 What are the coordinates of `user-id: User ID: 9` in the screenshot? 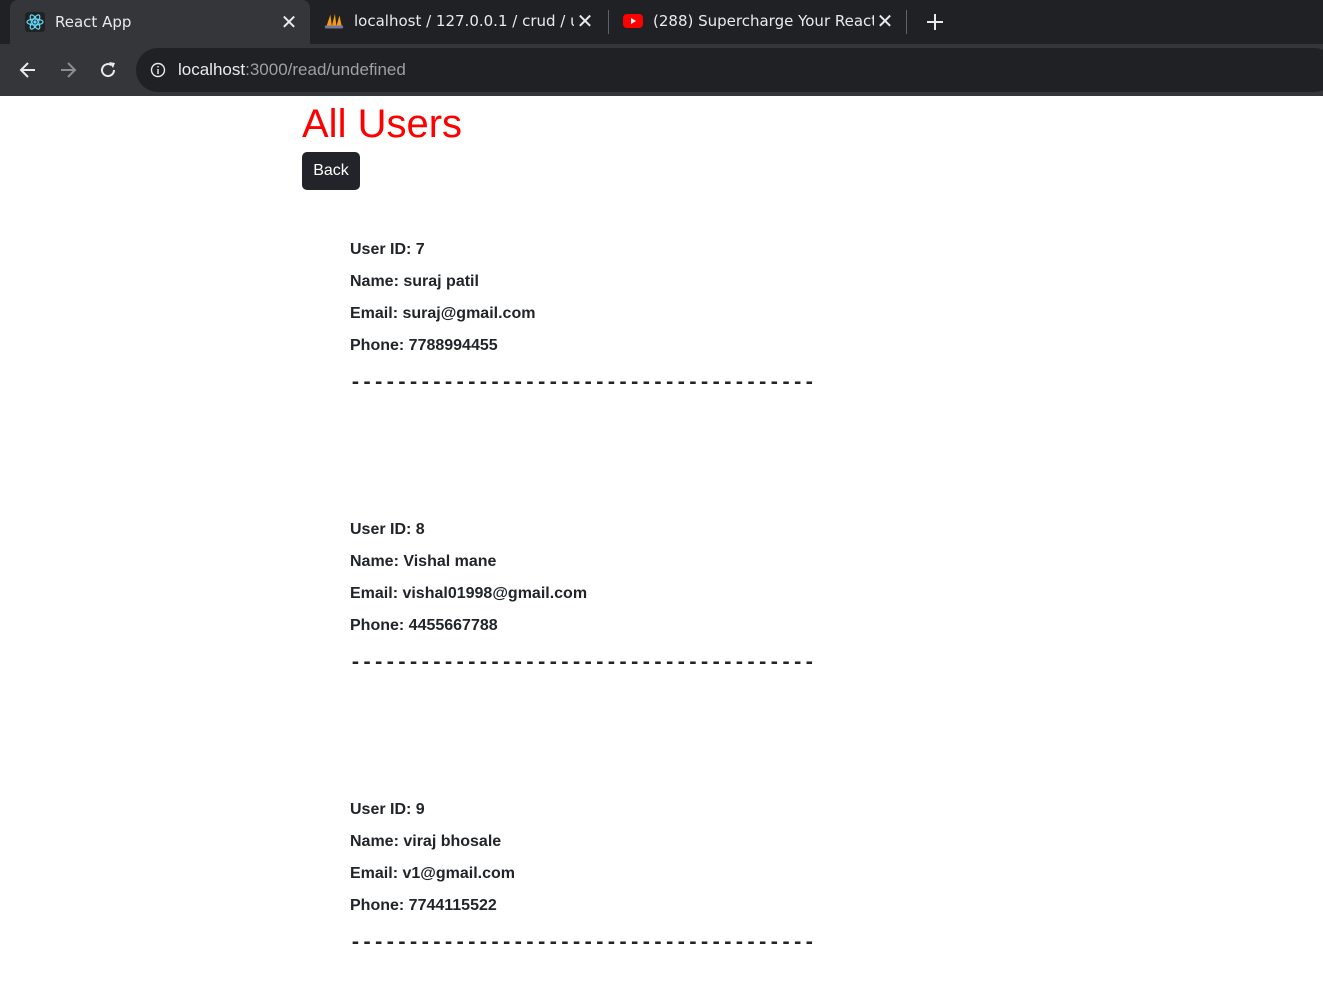 It's located at (387, 809).